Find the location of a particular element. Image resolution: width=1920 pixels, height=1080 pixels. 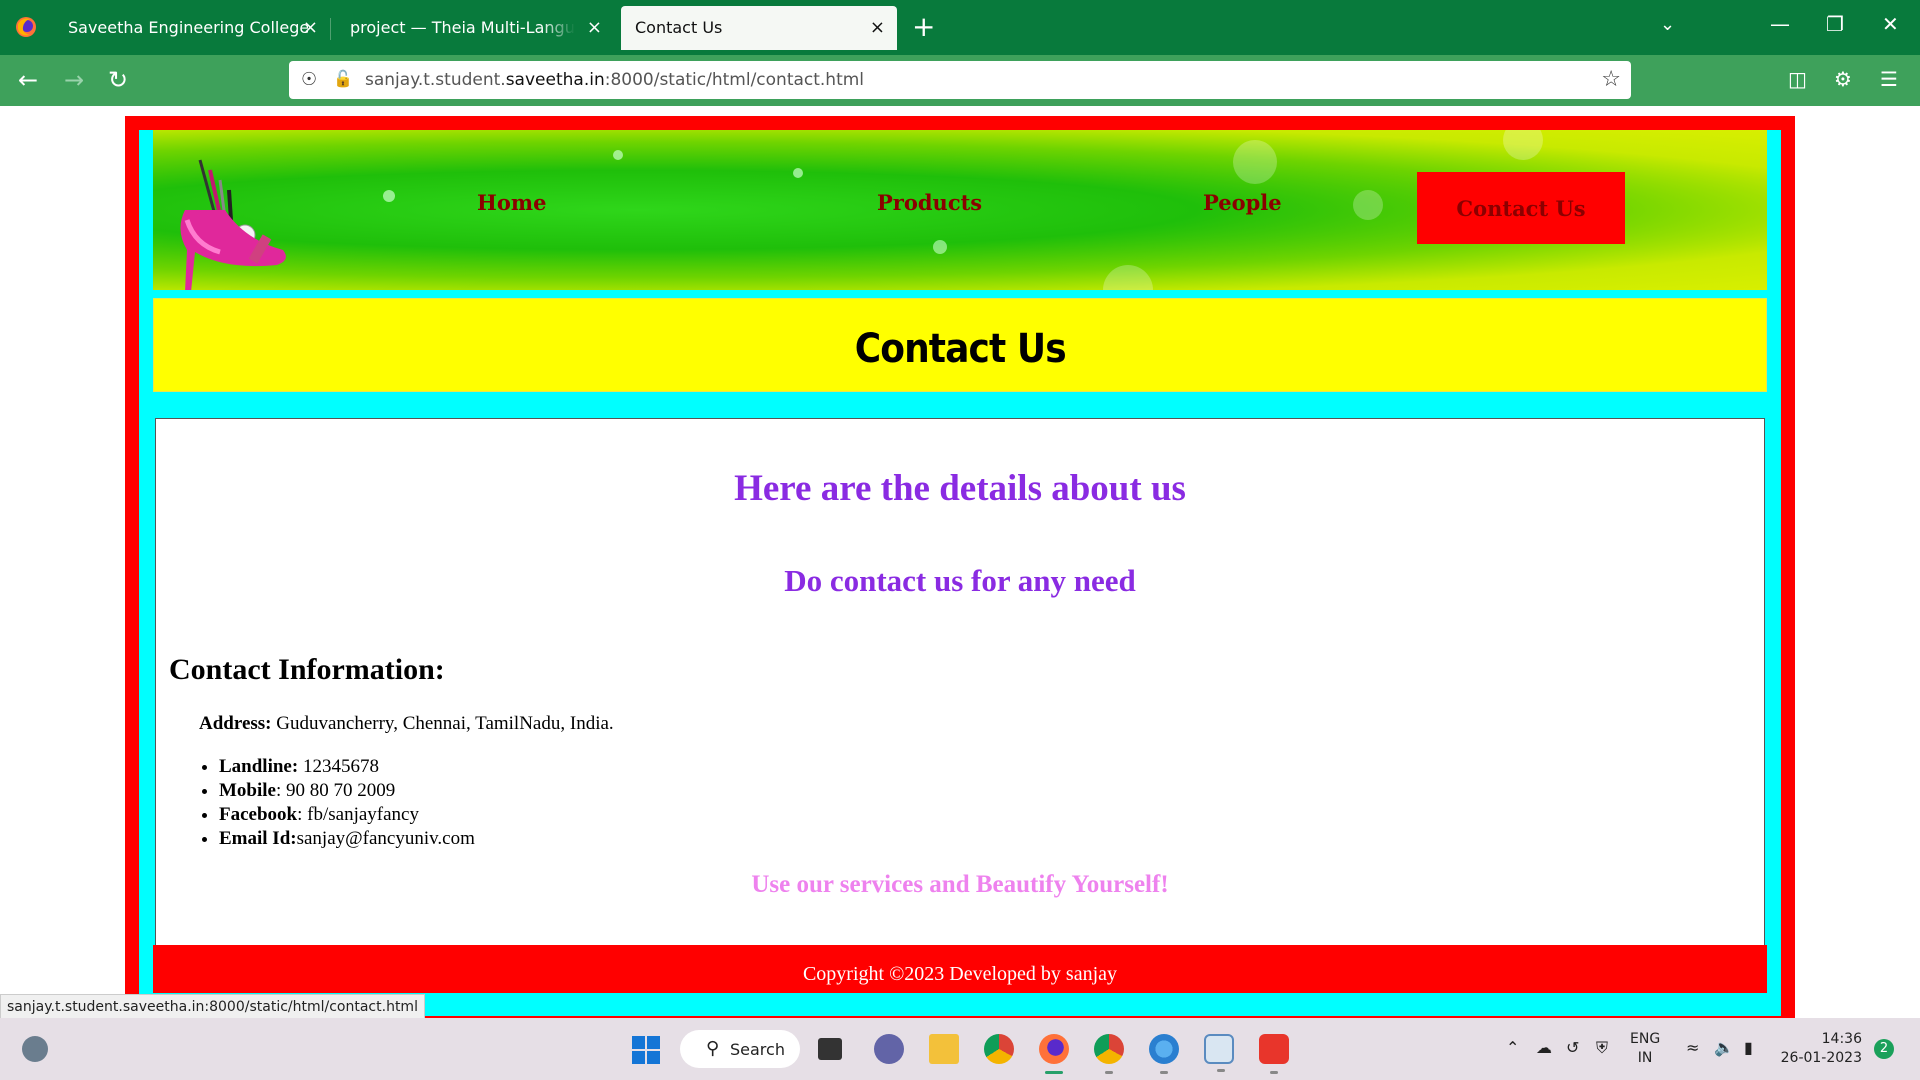

chrome-icon is located at coordinates (999, 1049).